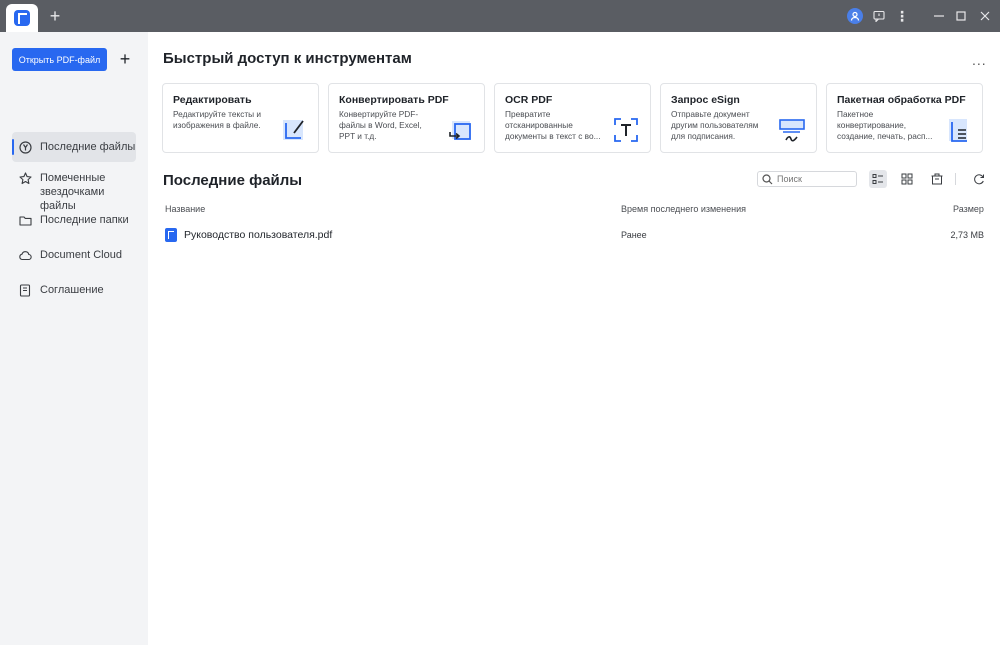  Describe the element at coordinates (855, 16) in the screenshot. I see `account-avatar-icon` at that location.